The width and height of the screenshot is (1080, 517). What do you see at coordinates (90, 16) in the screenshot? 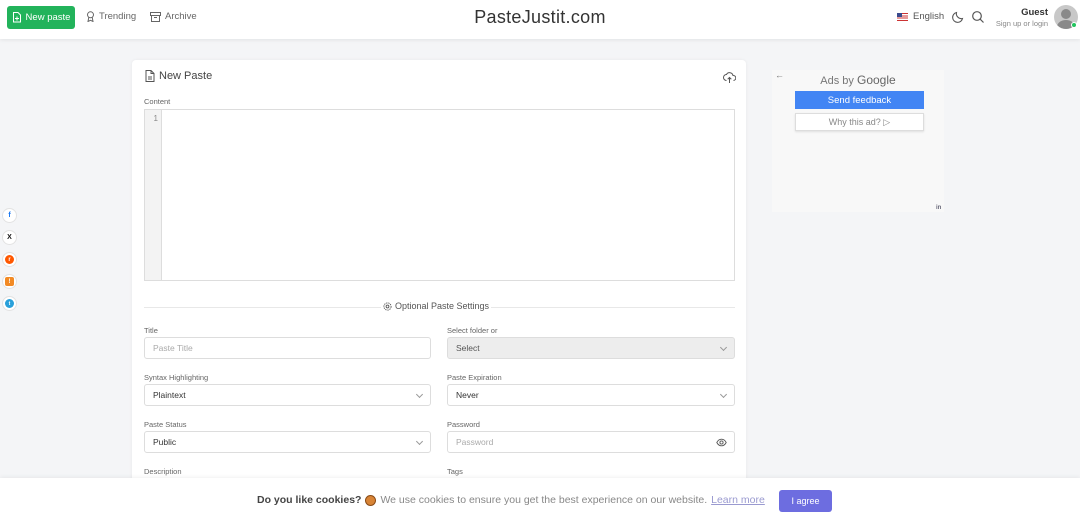
I see `award-icon` at bounding box center [90, 16].